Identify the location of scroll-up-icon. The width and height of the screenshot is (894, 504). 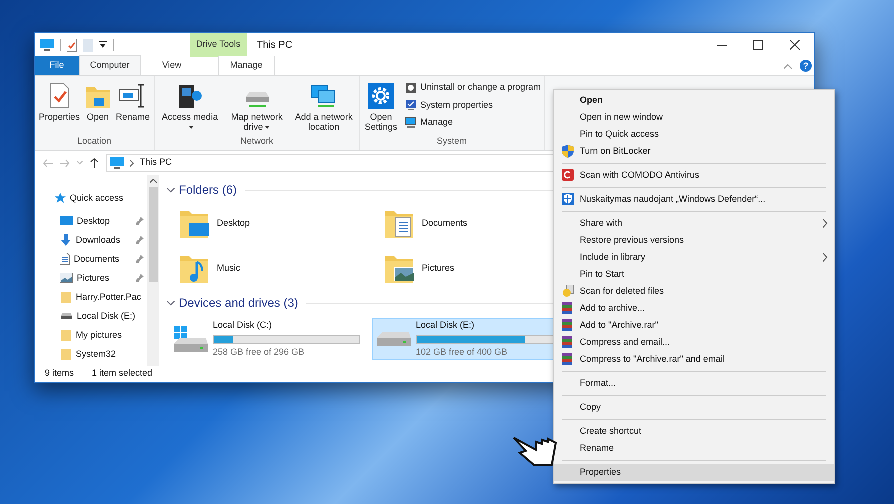
(153, 181).